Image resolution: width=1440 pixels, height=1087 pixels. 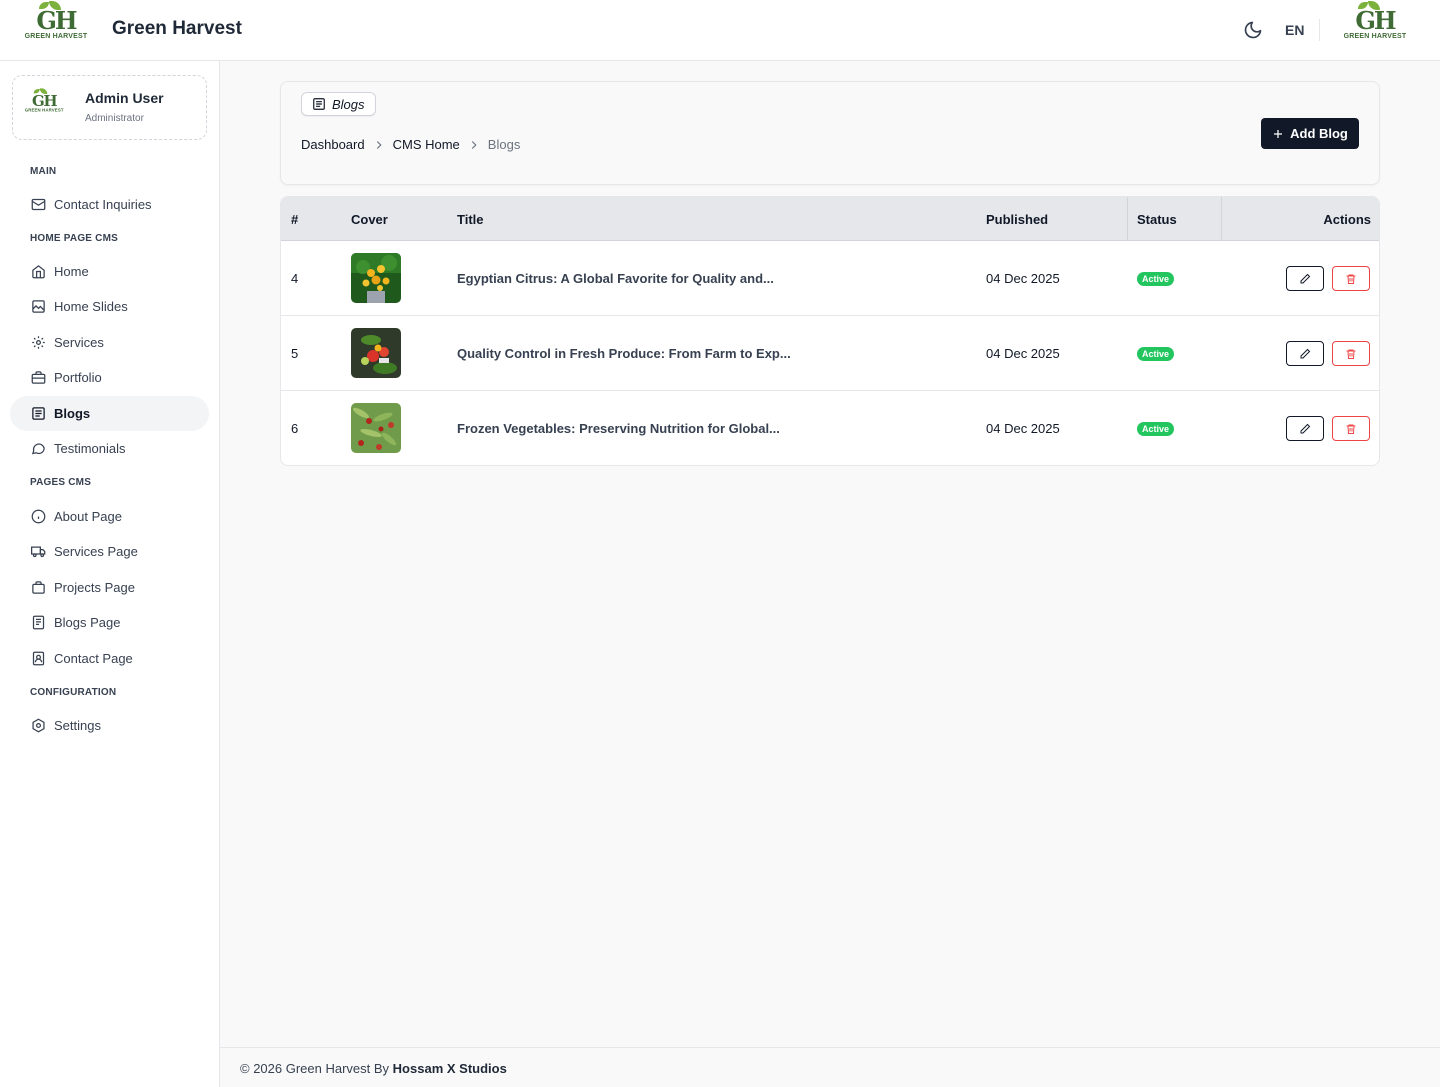 I want to click on footer-text: © 2026 Green Harvest By Hossam X Studios, so click(x=373, y=1068).